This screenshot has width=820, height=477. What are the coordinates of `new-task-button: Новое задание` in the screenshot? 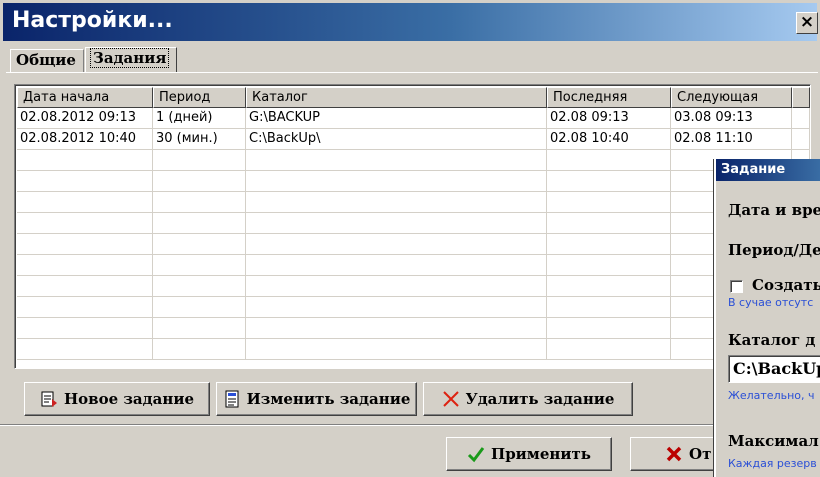 It's located at (117, 399).